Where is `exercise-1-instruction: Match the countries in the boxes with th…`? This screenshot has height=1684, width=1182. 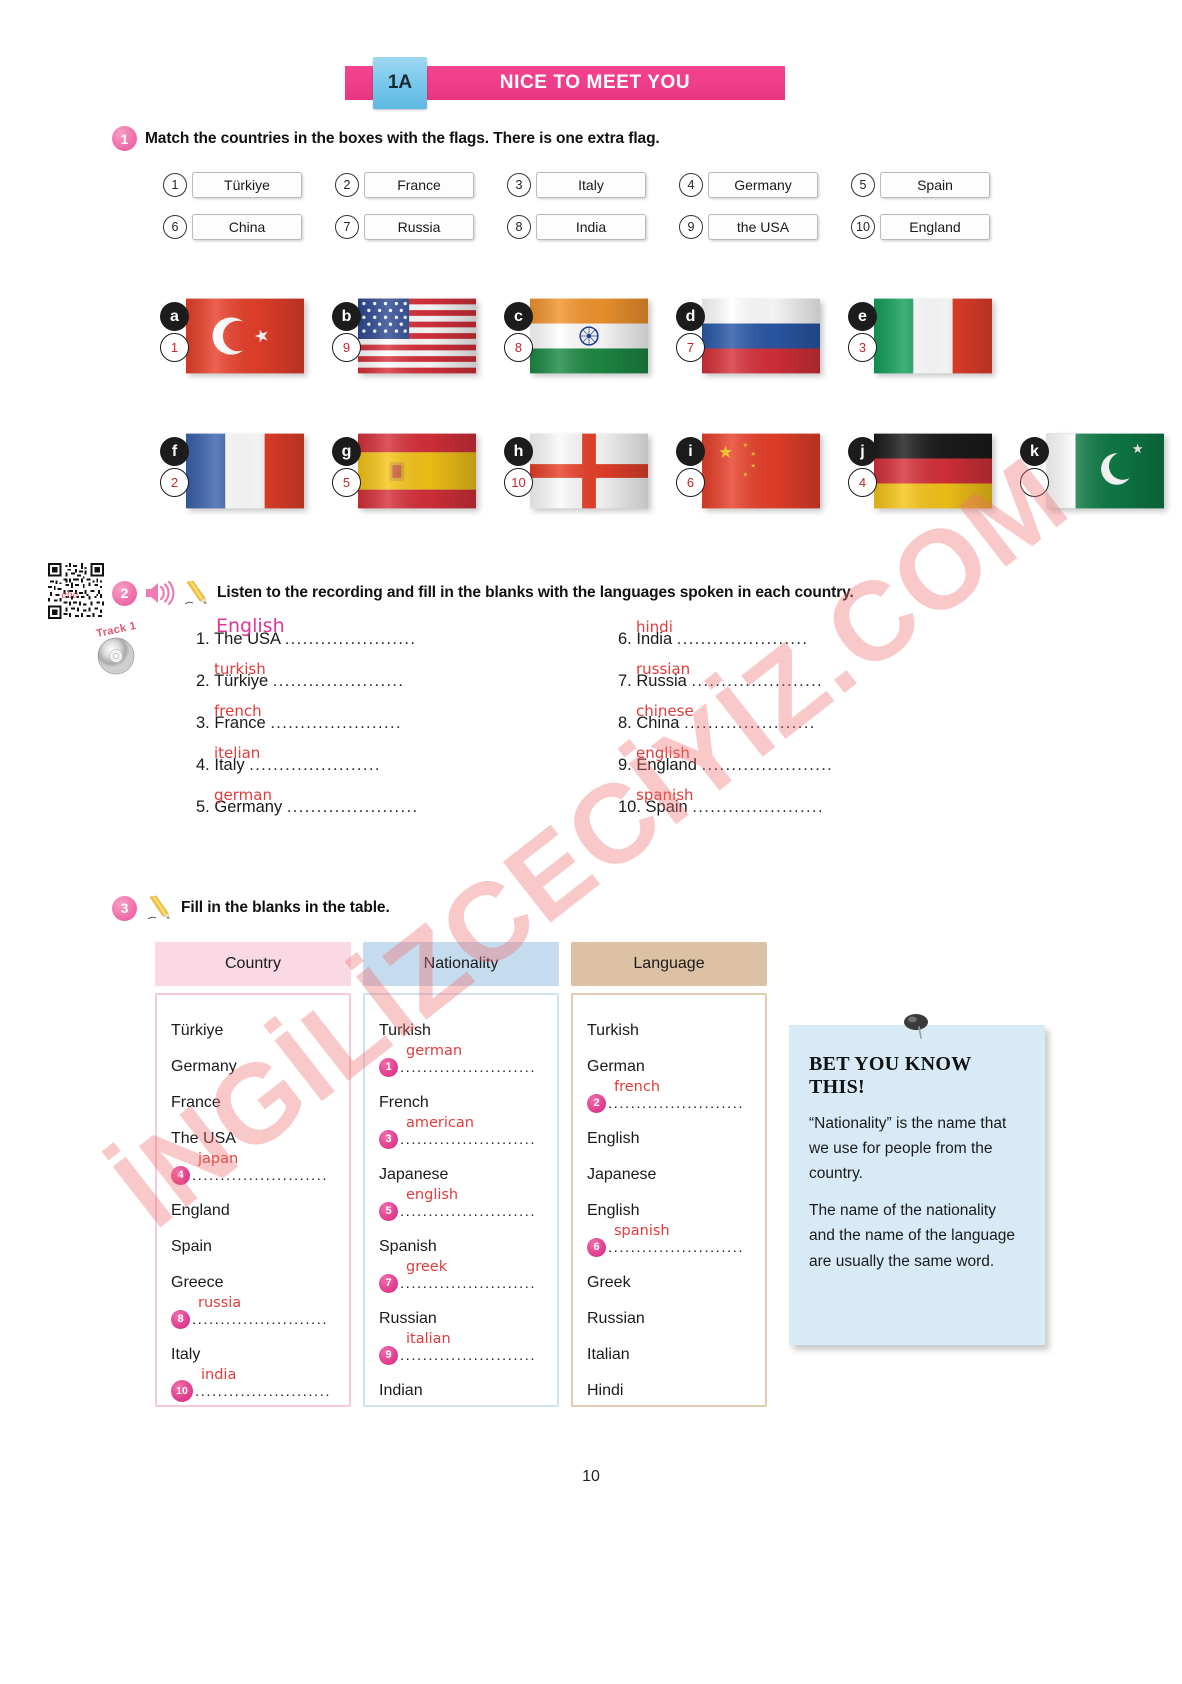 exercise-1-instruction: Match the countries in the boxes with th… is located at coordinates (402, 138).